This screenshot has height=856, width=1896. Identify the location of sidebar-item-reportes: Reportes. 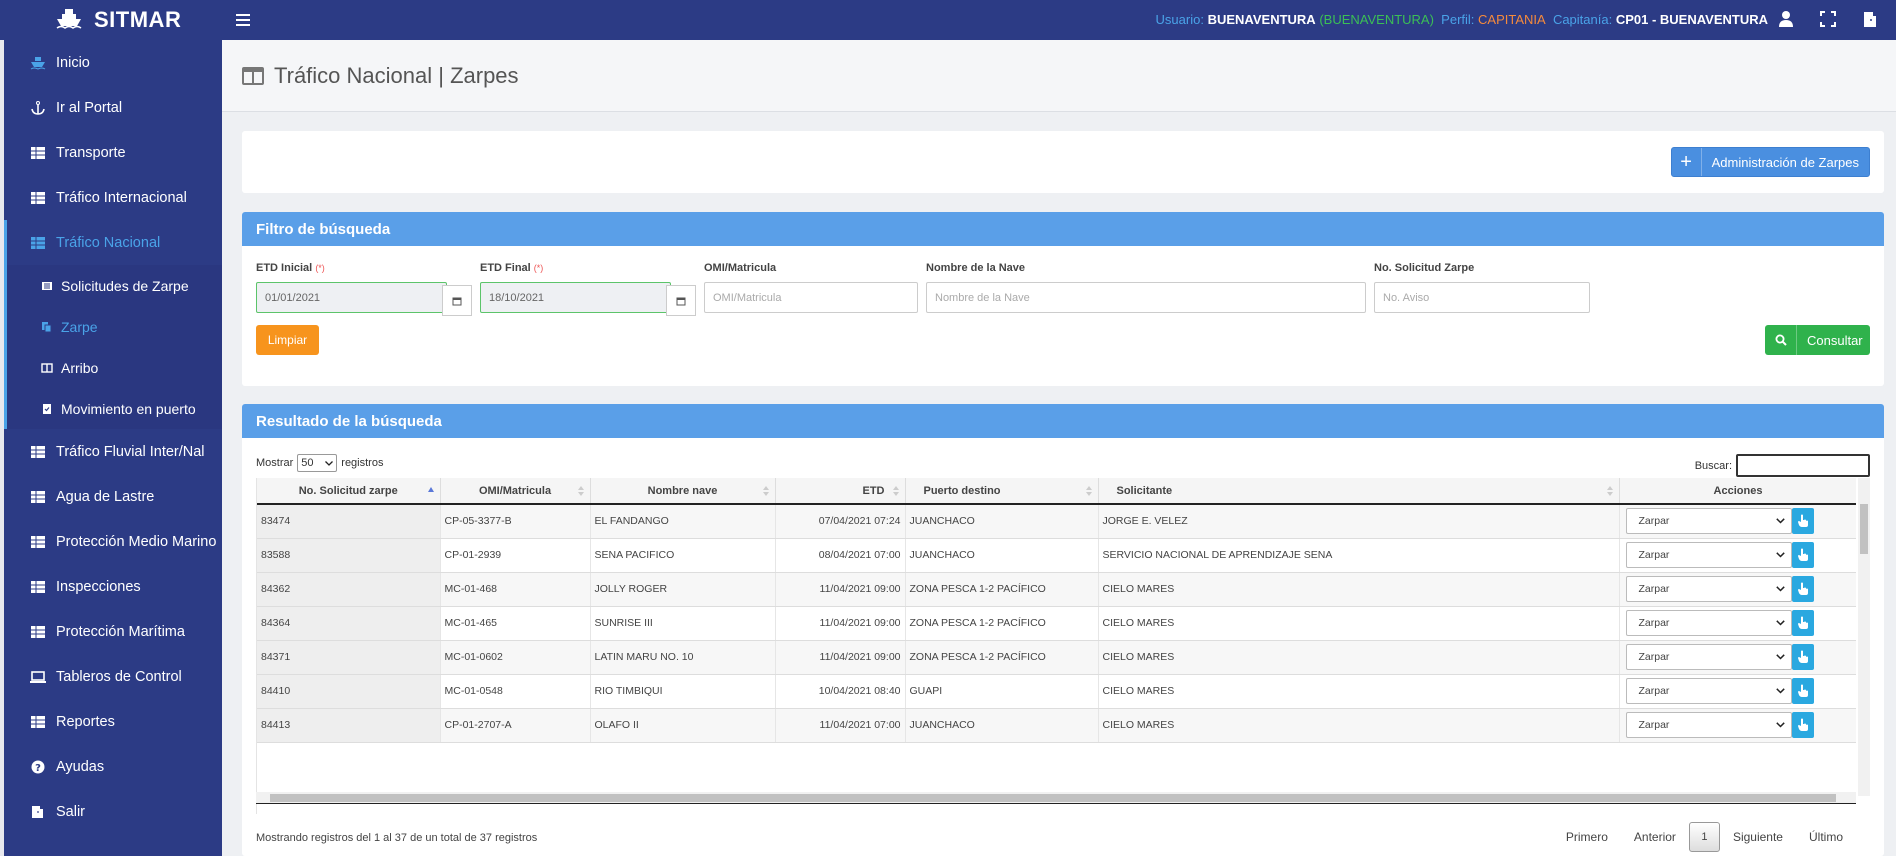
(113, 721).